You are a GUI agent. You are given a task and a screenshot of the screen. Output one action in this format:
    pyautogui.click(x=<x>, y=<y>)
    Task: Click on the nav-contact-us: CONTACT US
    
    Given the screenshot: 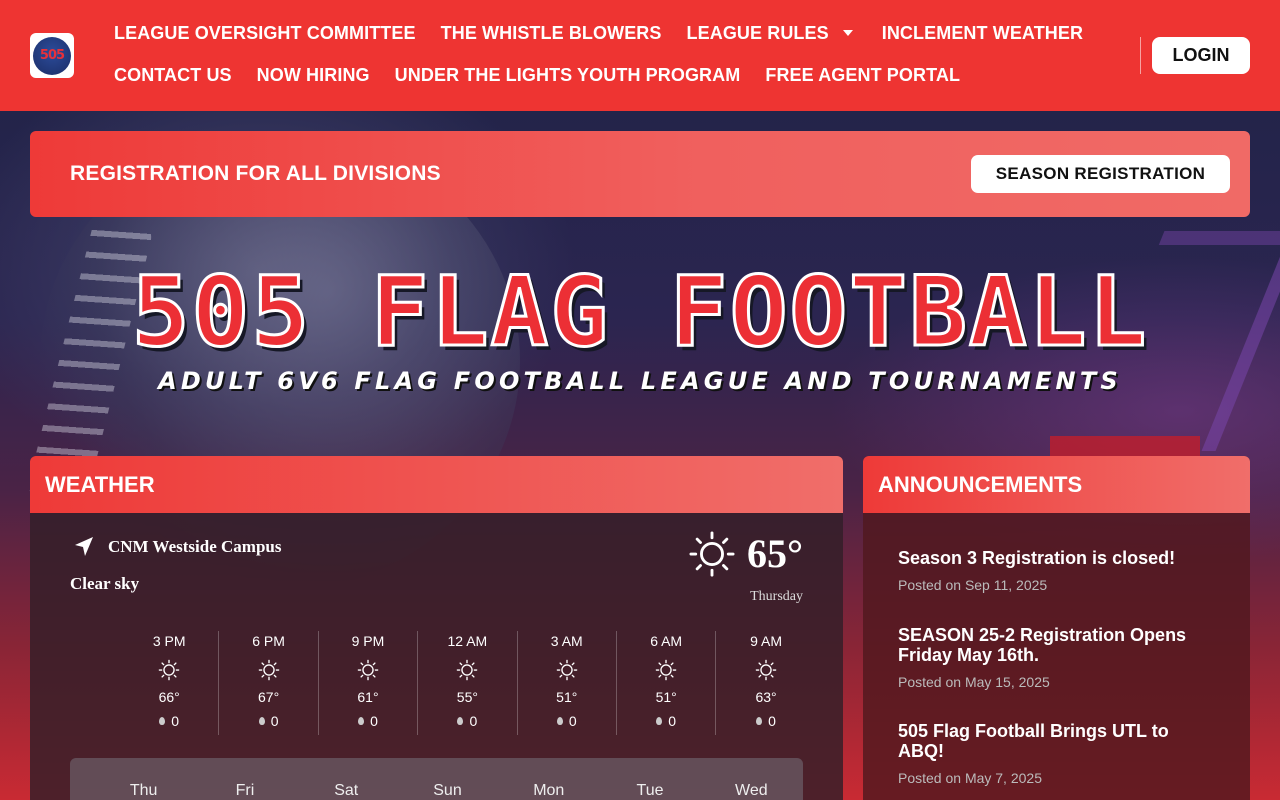 What is the action you would take?
    pyautogui.click(x=173, y=75)
    